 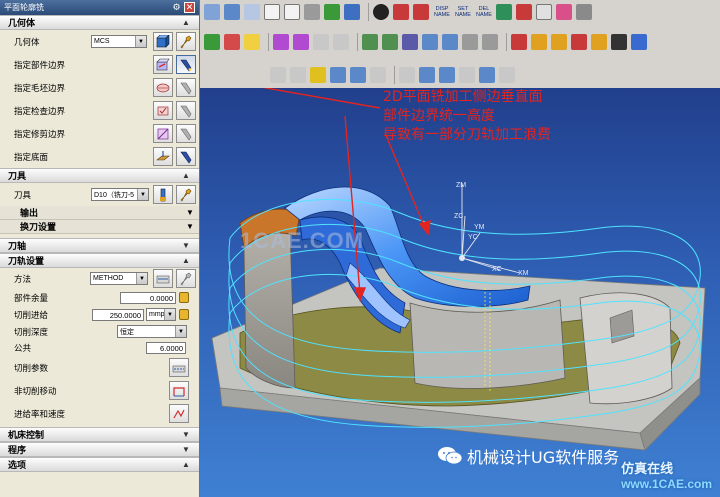 What do you see at coordinates (163, 133) in the screenshot?
I see `select-trim-boundary-button` at bounding box center [163, 133].